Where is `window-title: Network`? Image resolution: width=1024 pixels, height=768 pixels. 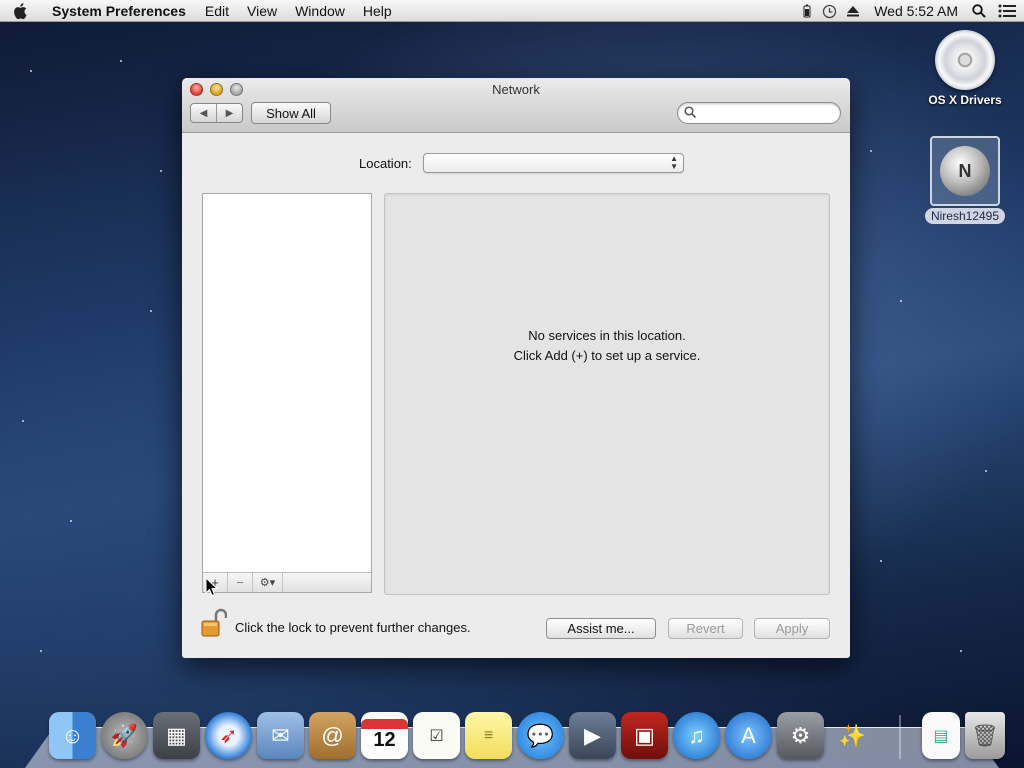 window-title: Network is located at coordinates (516, 89).